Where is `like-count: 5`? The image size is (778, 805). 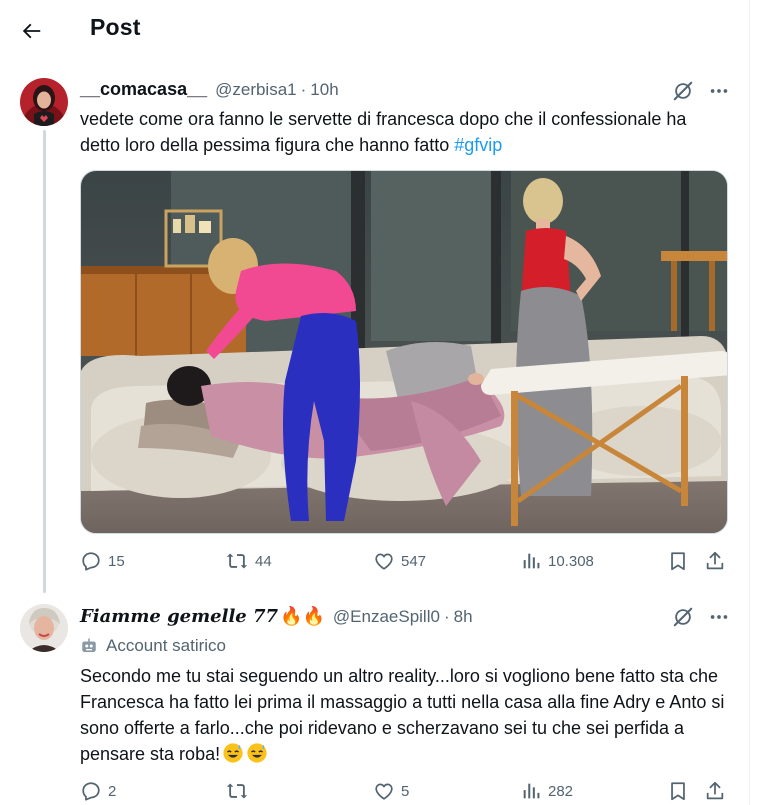 like-count: 5 is located at coordinates (405, 791).